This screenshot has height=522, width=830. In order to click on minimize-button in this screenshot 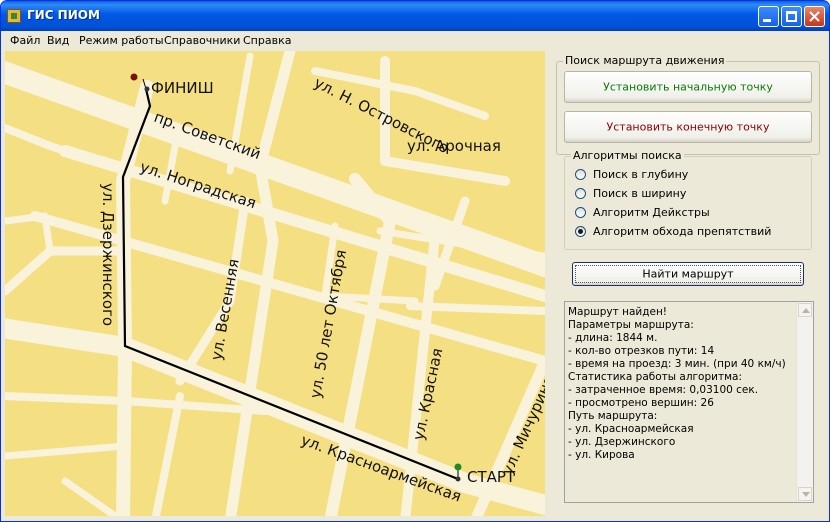, I will do `click(768, 16)`.